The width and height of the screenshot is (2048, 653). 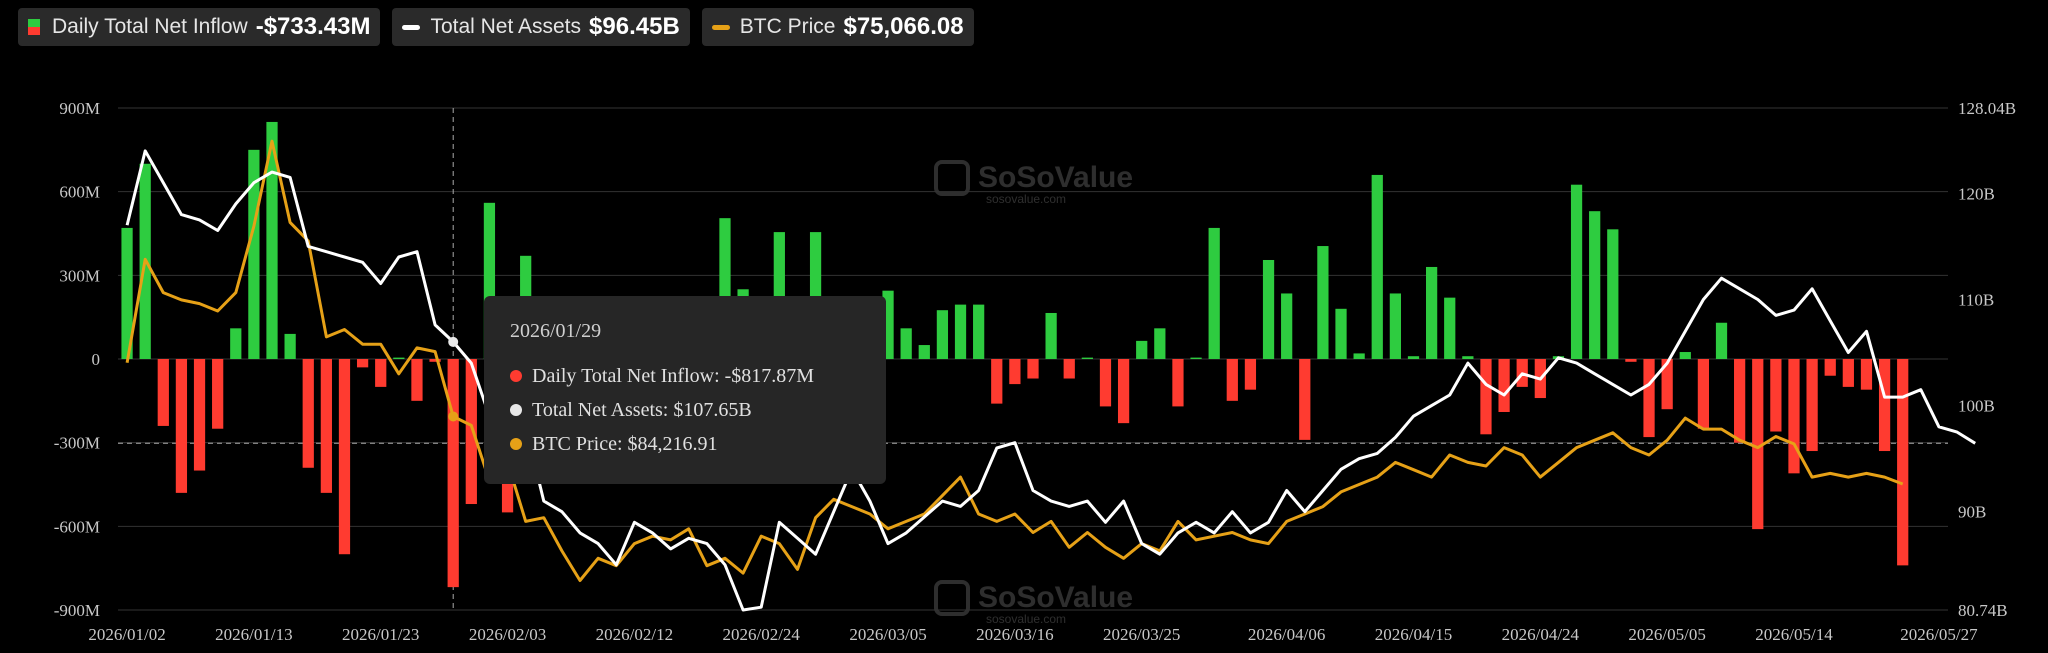 What do you see at coordinates (77, 610) in the screenshot?
I see `y-left-tick-label: -900M` at bounding box center [77, 610].